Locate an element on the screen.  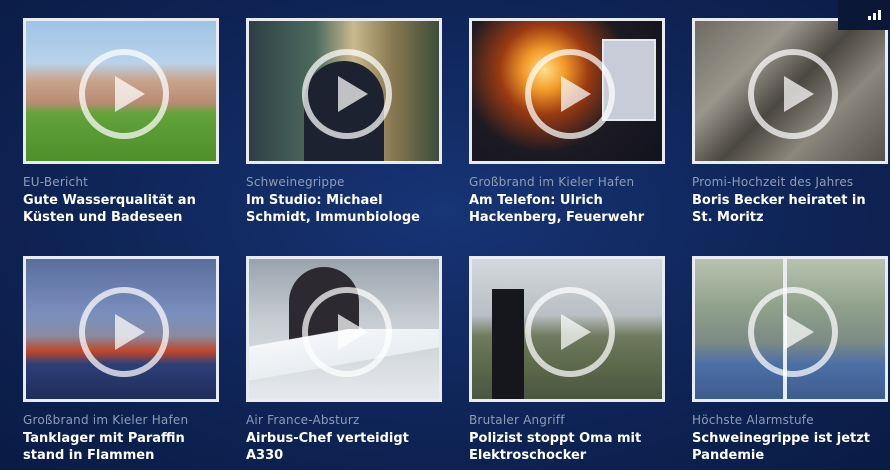
signal-bars-icon is located at coordinates (864, 15).